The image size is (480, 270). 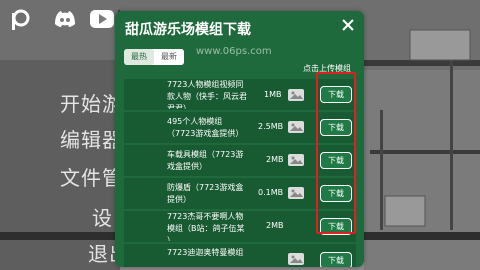 I want to click on mod-name: 7723杰哥不要啊人物 模组（B站：鸽子伍某 ）, so click(x=206, y=226).